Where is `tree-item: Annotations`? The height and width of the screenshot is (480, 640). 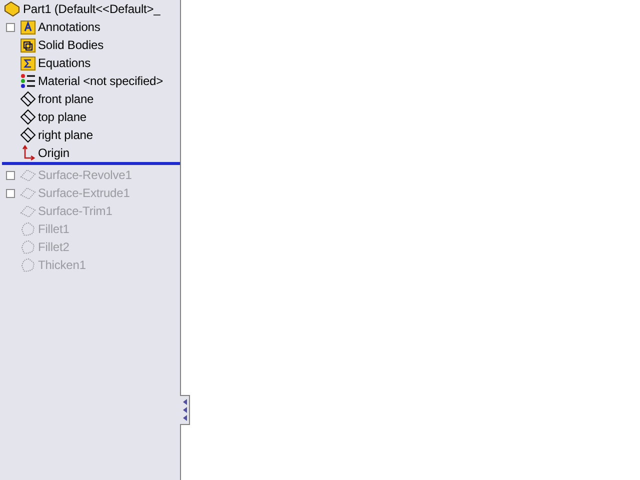
tree-item: Annotations is located at coordinates (69, 27).